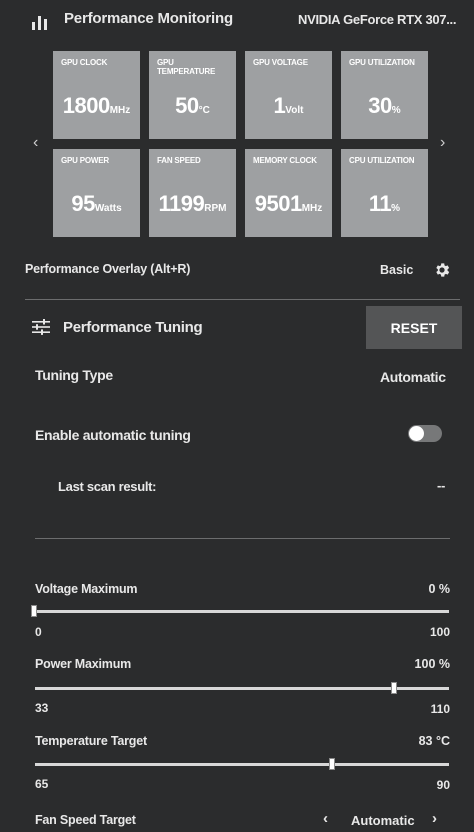 This screenshot has width=474, height=832. Describe the element at coordinates (40, 20) in the screenshot. I see `bar-chart-icon` at that location.